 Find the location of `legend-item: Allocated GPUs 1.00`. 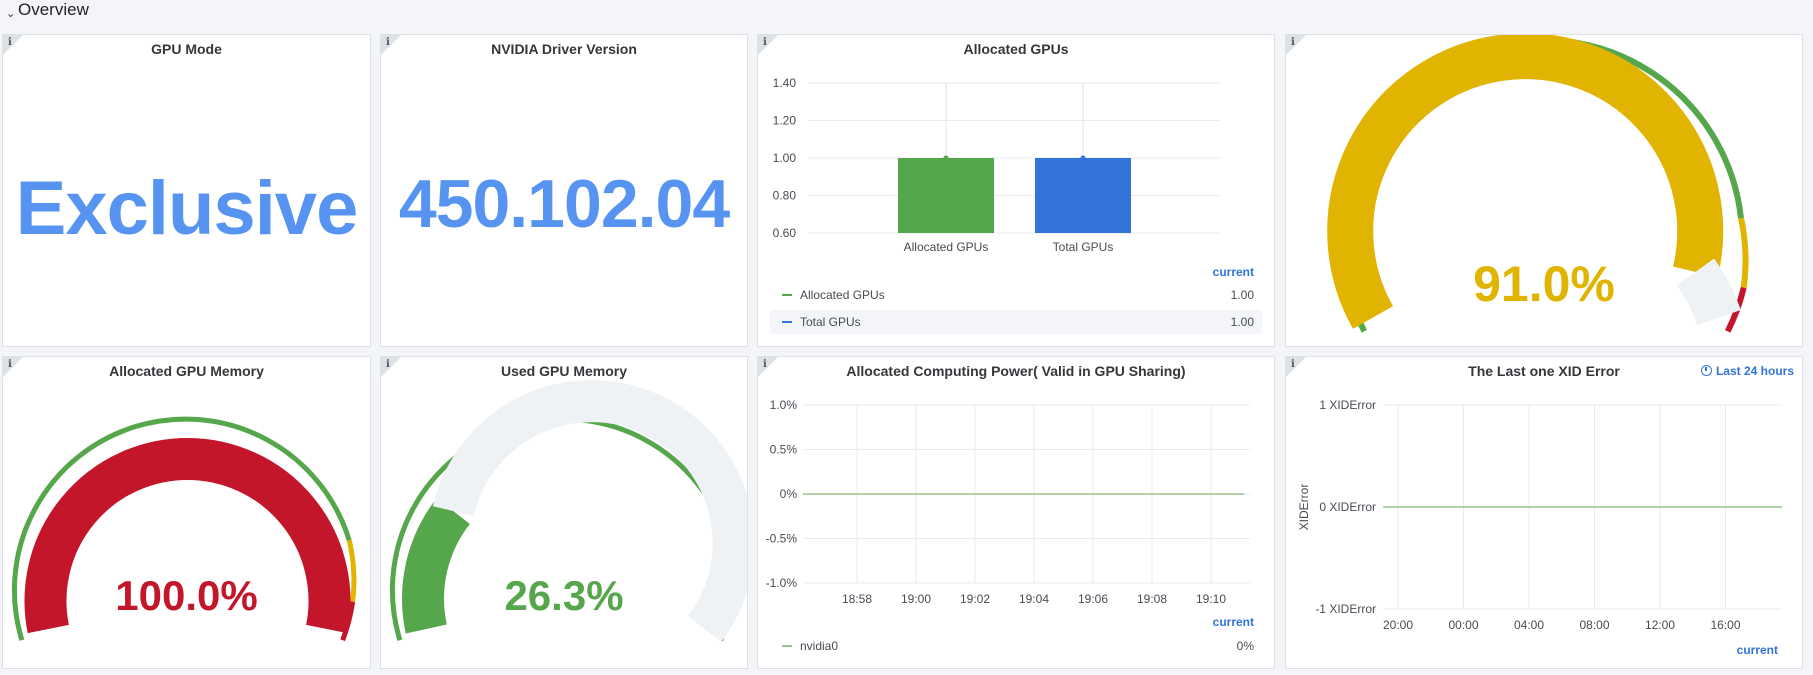

legend-item: Allocated GPUs 1.00 is located at coordinates (1016, 295).